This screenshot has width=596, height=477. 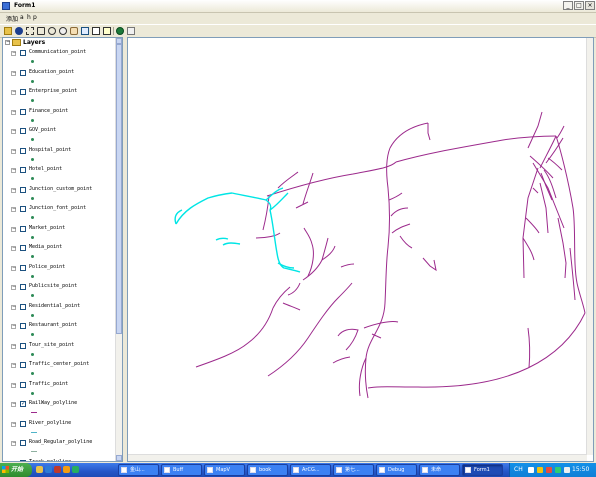 I want to click on menu-item-add: 添加, so click(x=12, y=18).